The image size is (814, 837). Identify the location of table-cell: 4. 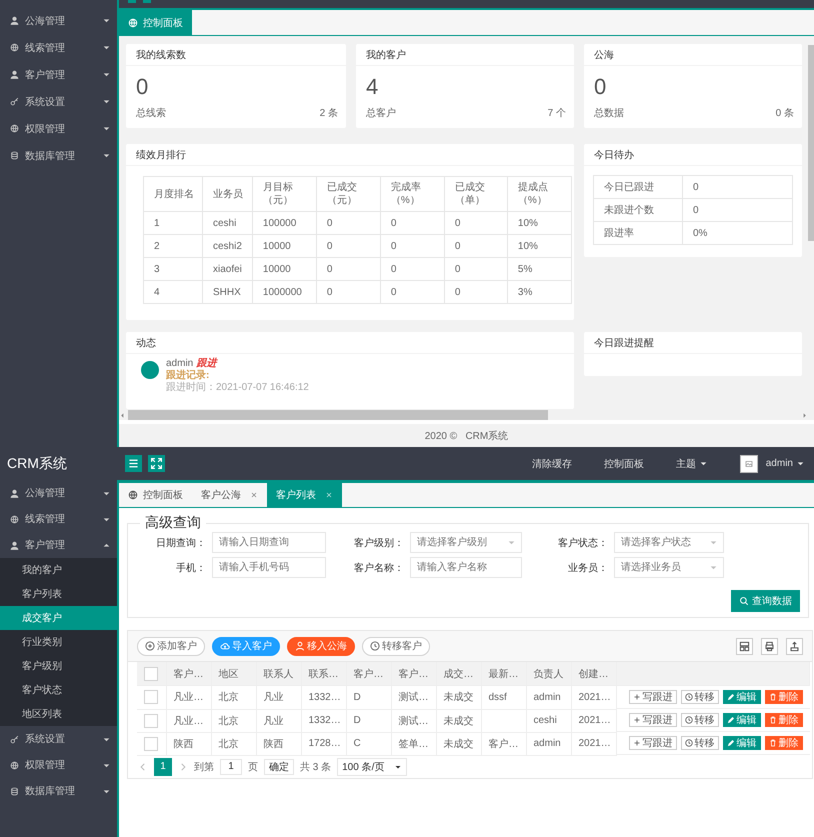
(173, 292).